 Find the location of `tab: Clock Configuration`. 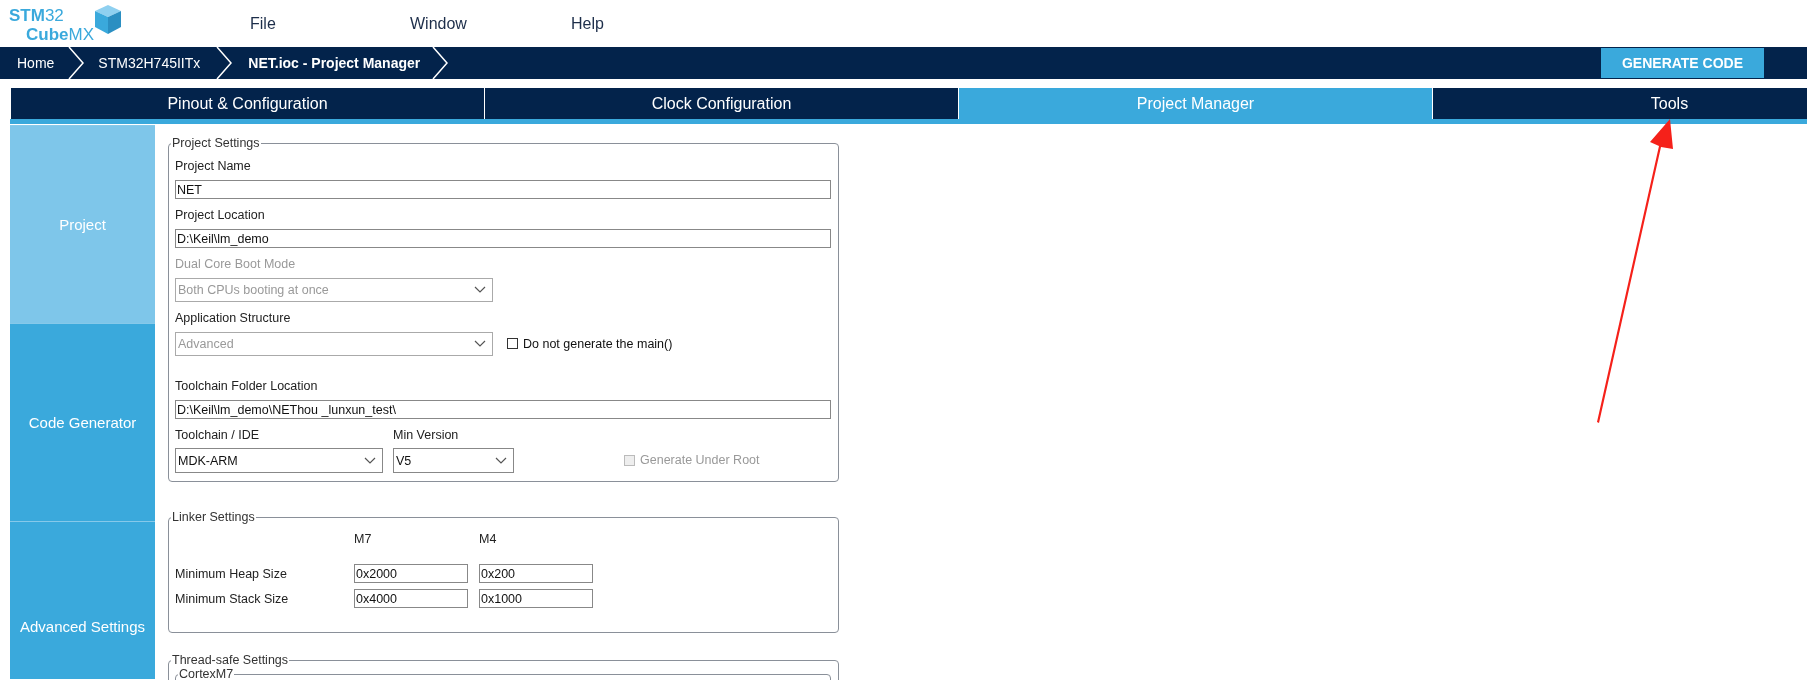

tab: Clock Configuration is located at coordinates (721, 103).